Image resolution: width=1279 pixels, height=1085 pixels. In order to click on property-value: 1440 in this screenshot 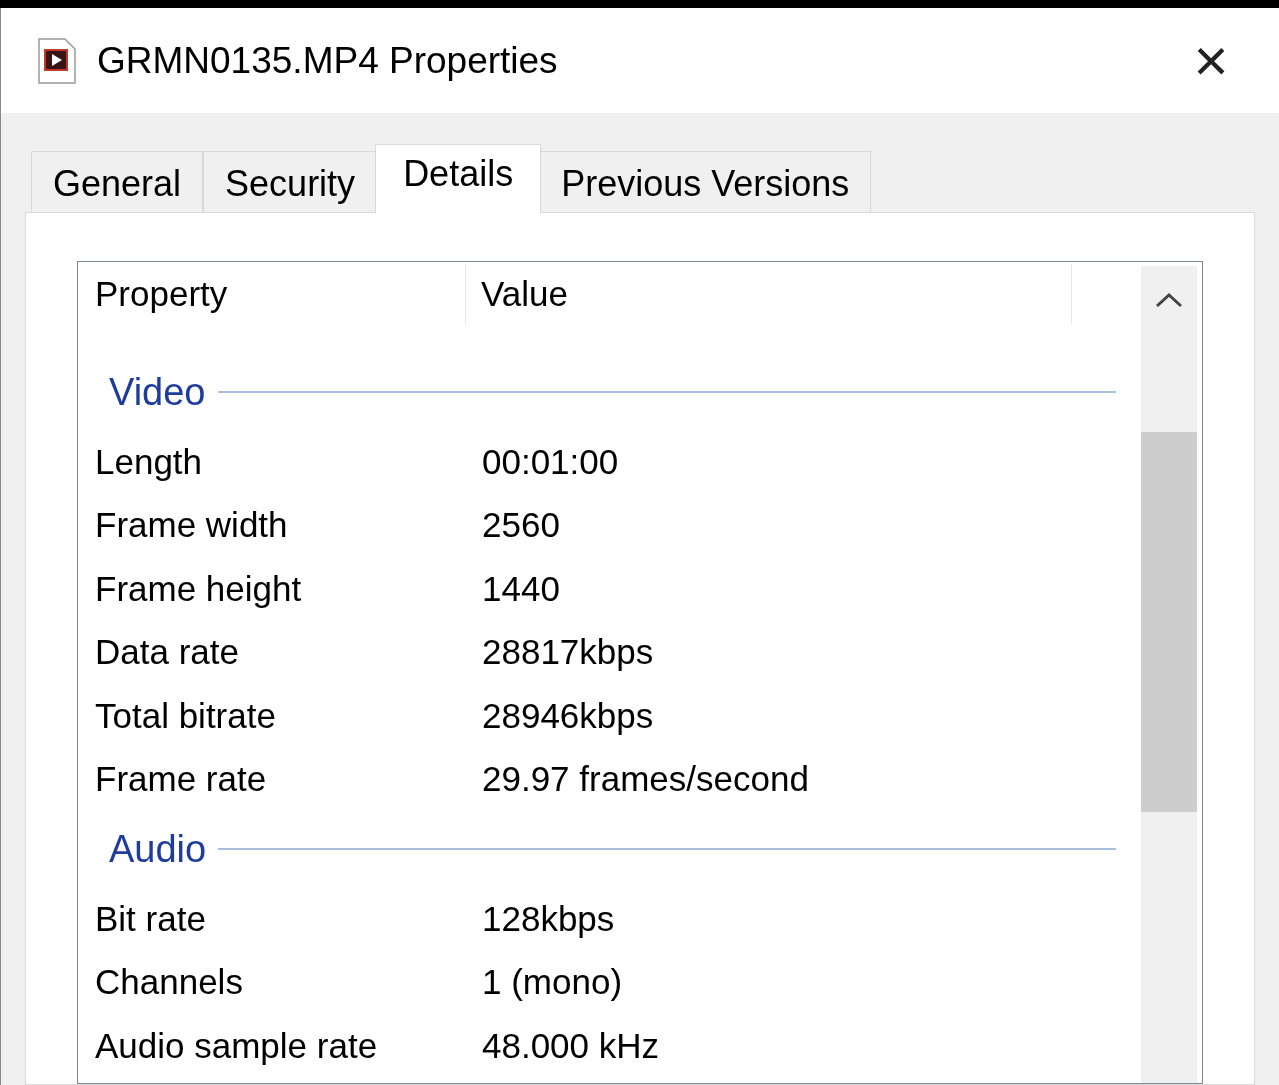, I will do `click(520, 588)`.